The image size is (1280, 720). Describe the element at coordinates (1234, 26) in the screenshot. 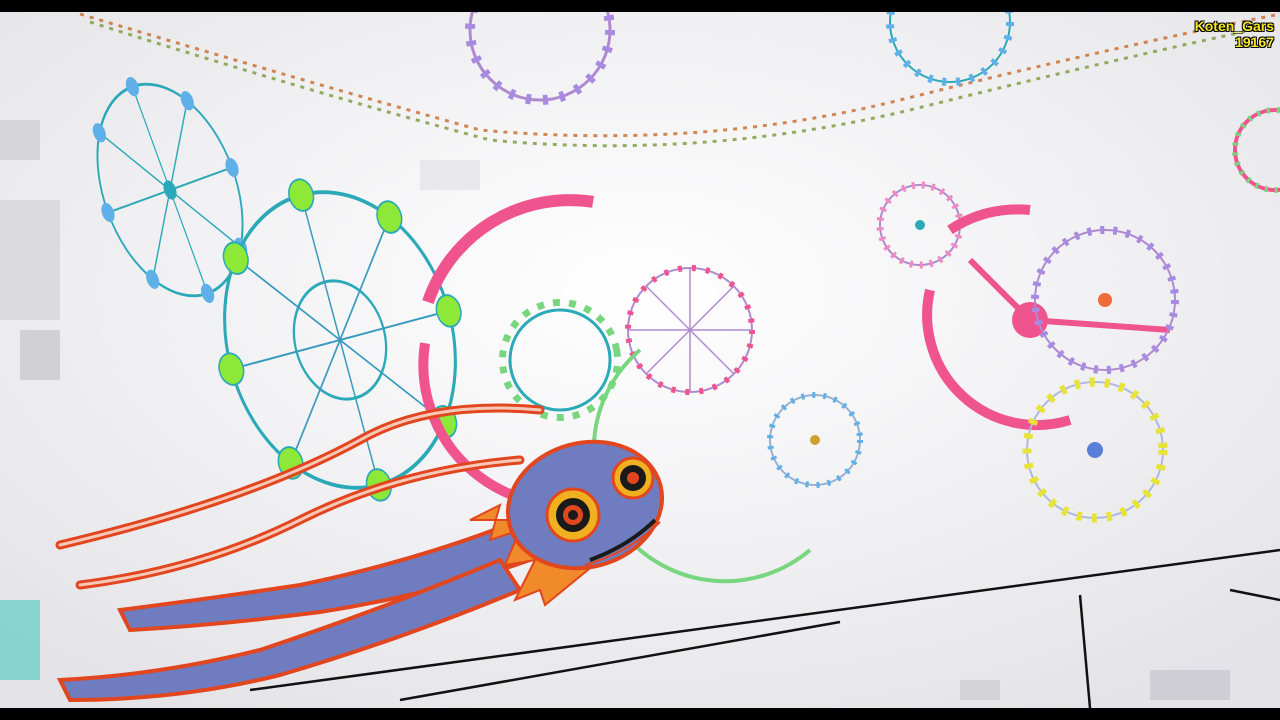

I see `watermark-name: Koten_Gars` at that location.